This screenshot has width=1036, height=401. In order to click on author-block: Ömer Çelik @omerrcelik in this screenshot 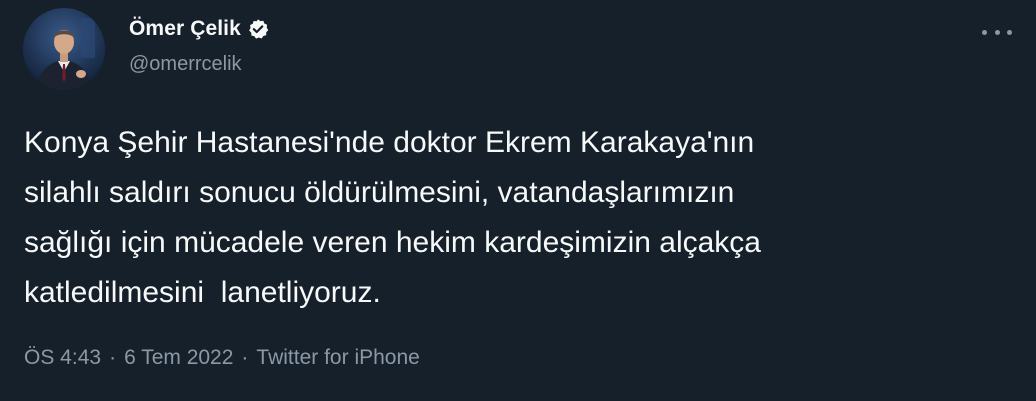, I will do `click(199, 44)`.